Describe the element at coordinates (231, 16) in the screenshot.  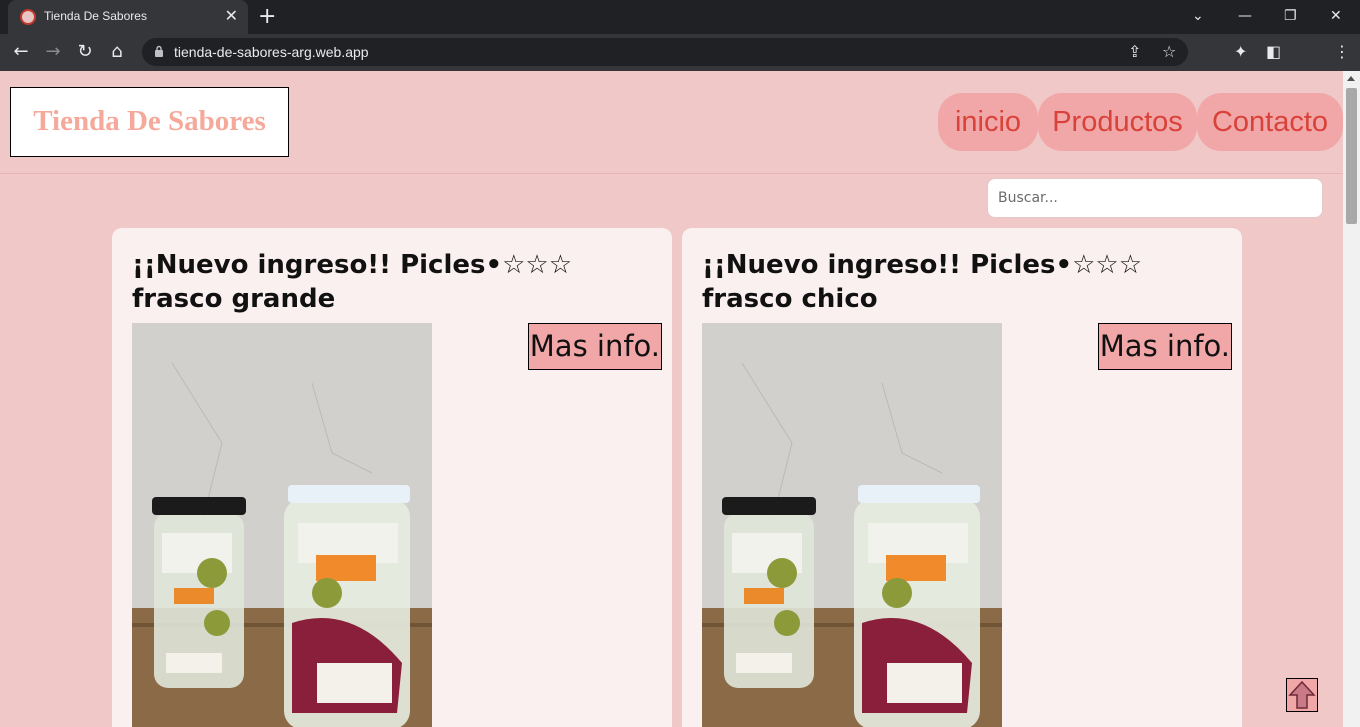
I see `tab-close-icon: ✕` at that location.